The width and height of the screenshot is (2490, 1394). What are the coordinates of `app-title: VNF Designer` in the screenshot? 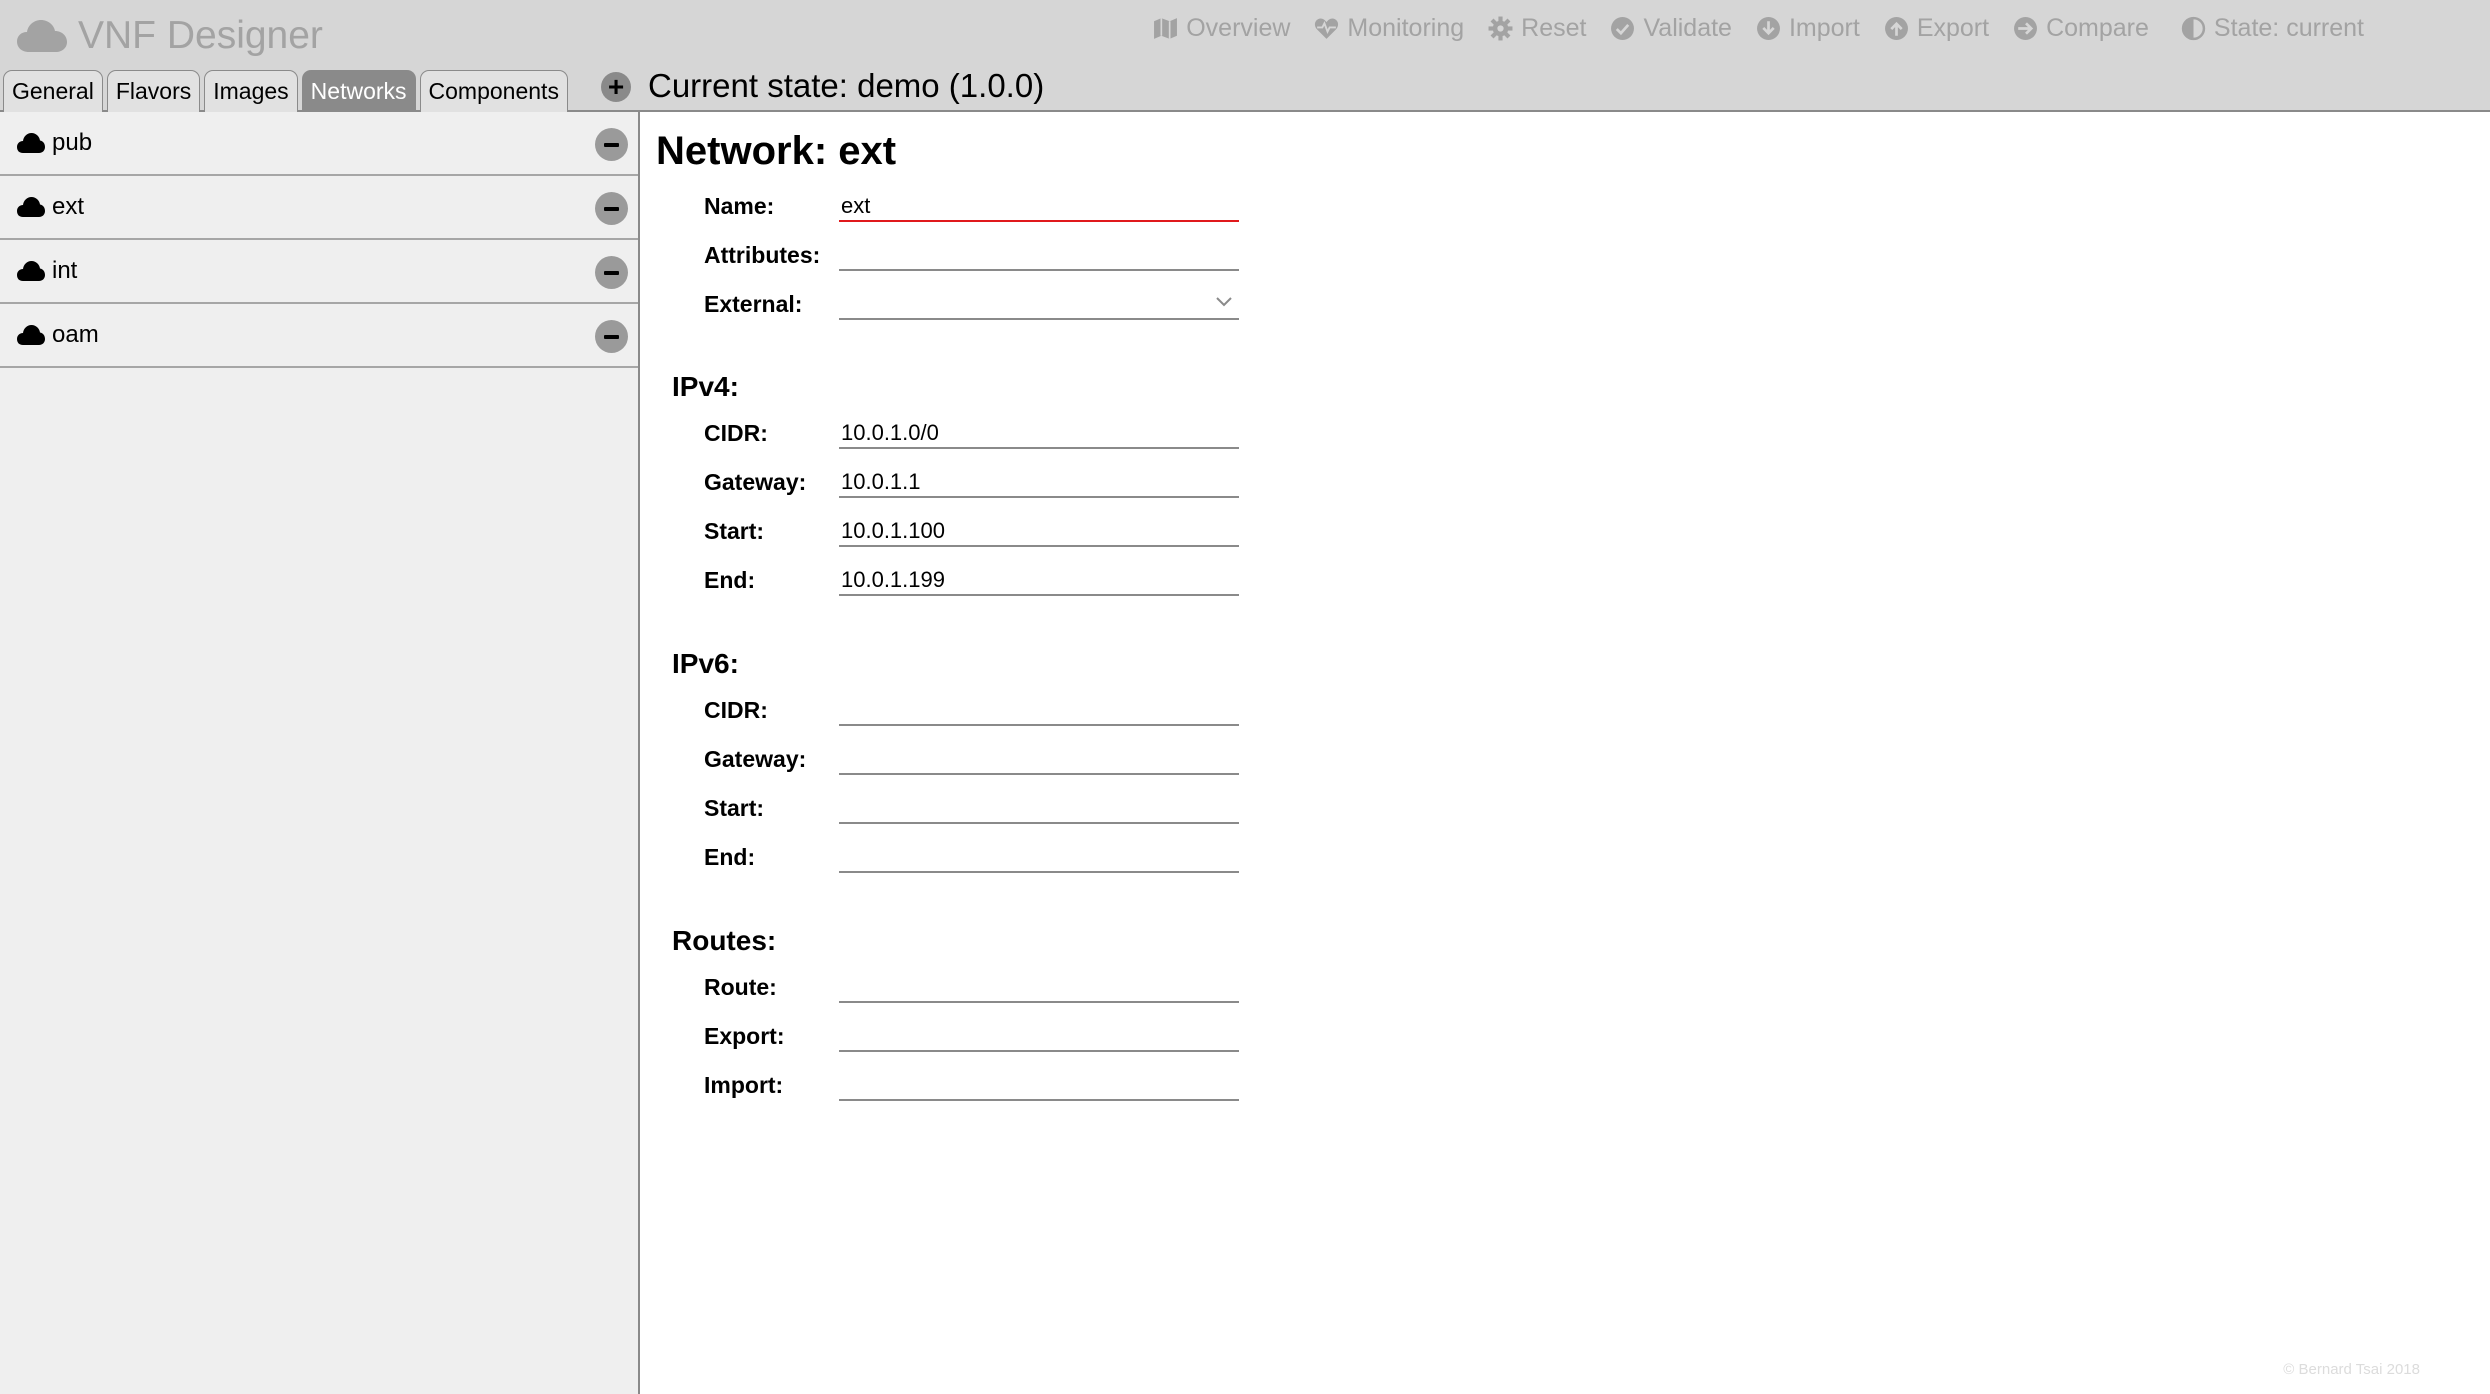 It's located at (200, 35).